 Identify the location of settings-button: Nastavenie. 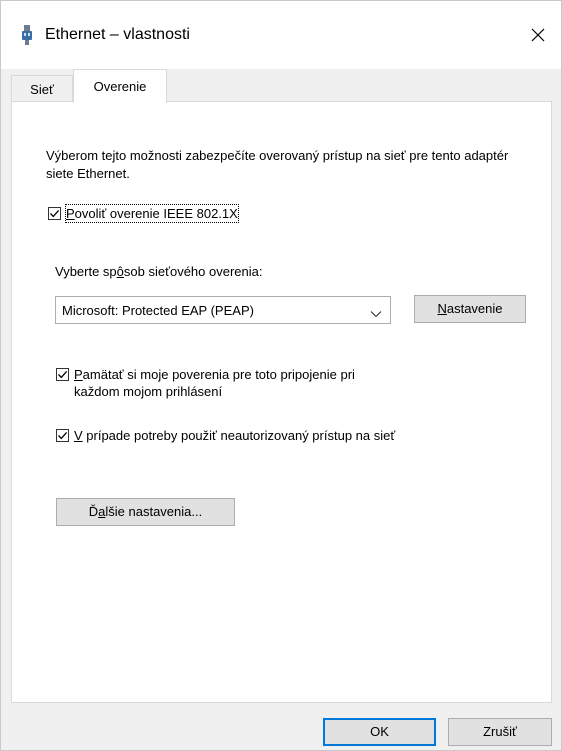
(470, 309).